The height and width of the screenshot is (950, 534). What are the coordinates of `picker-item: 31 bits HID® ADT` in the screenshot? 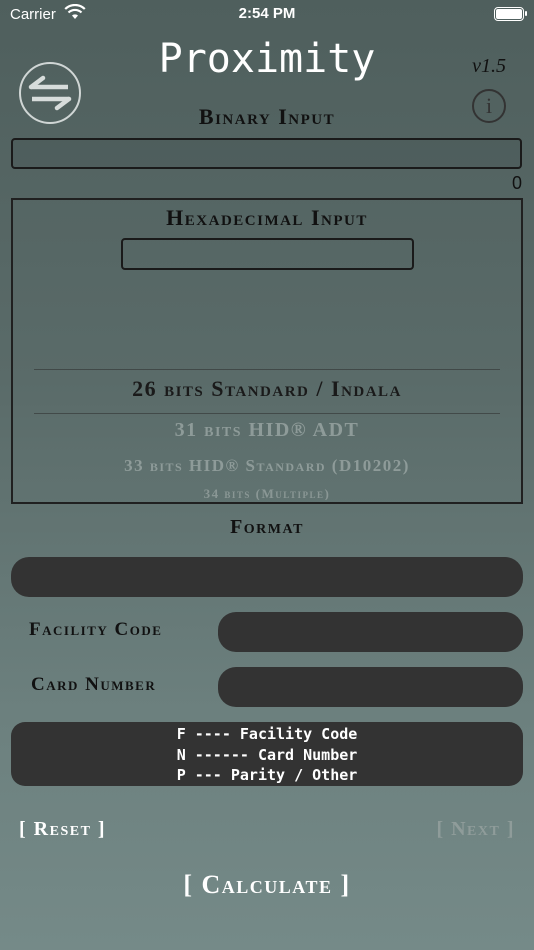 It's located at (267, 430).